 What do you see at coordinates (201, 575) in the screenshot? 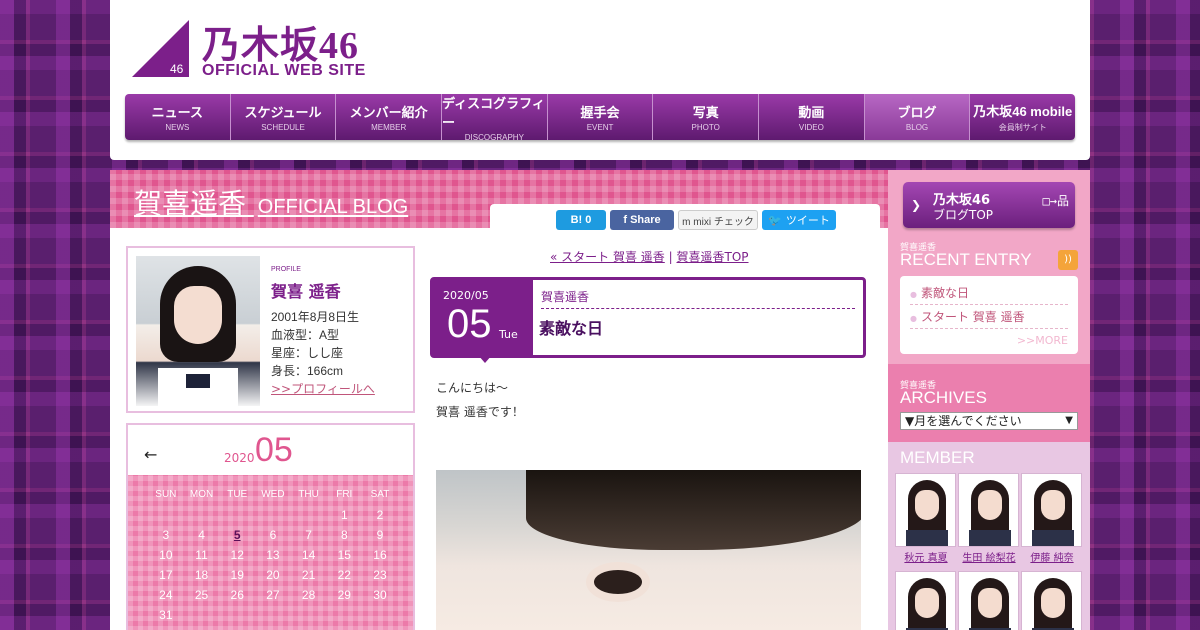
I see `calendar-day: 18` at bounding box center [201, 575].